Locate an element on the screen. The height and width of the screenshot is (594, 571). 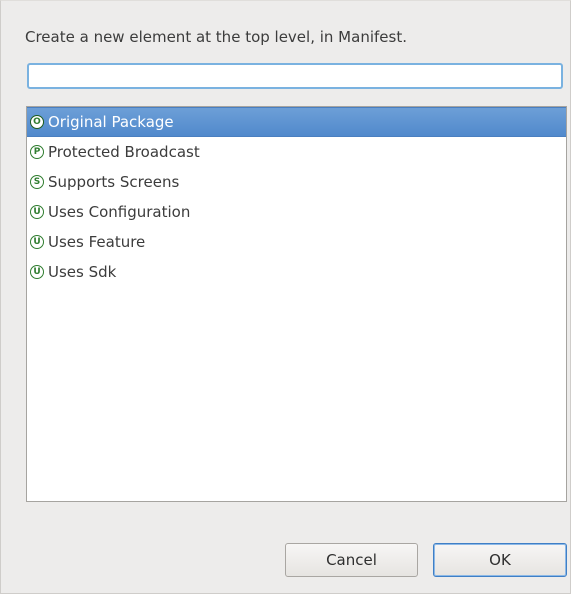
list-item-label: Uses Sdk is located at coordinates (82, 272).